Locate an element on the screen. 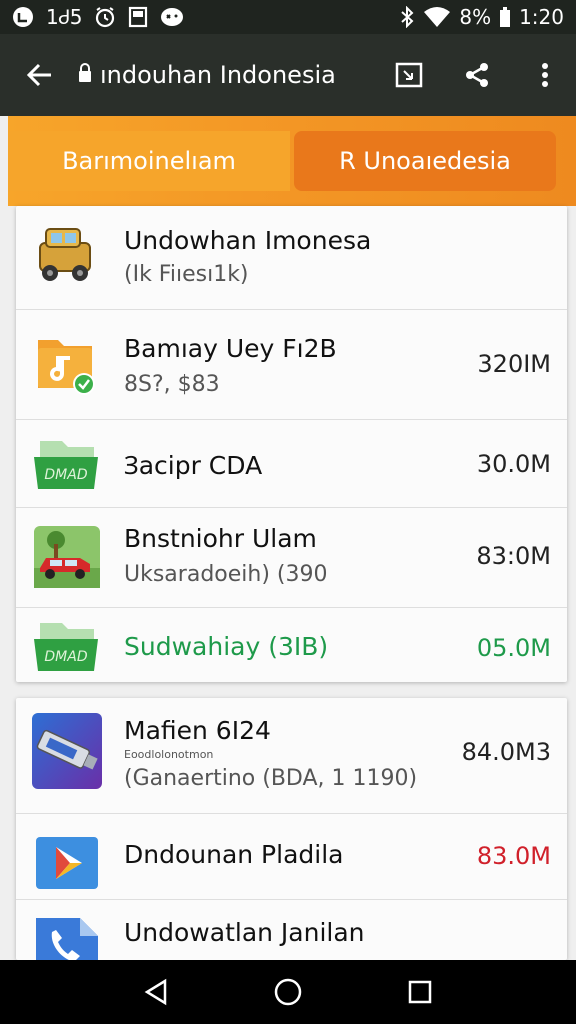  item-title: Sudwahiay (3IB) is located at coordinates (226, 646).